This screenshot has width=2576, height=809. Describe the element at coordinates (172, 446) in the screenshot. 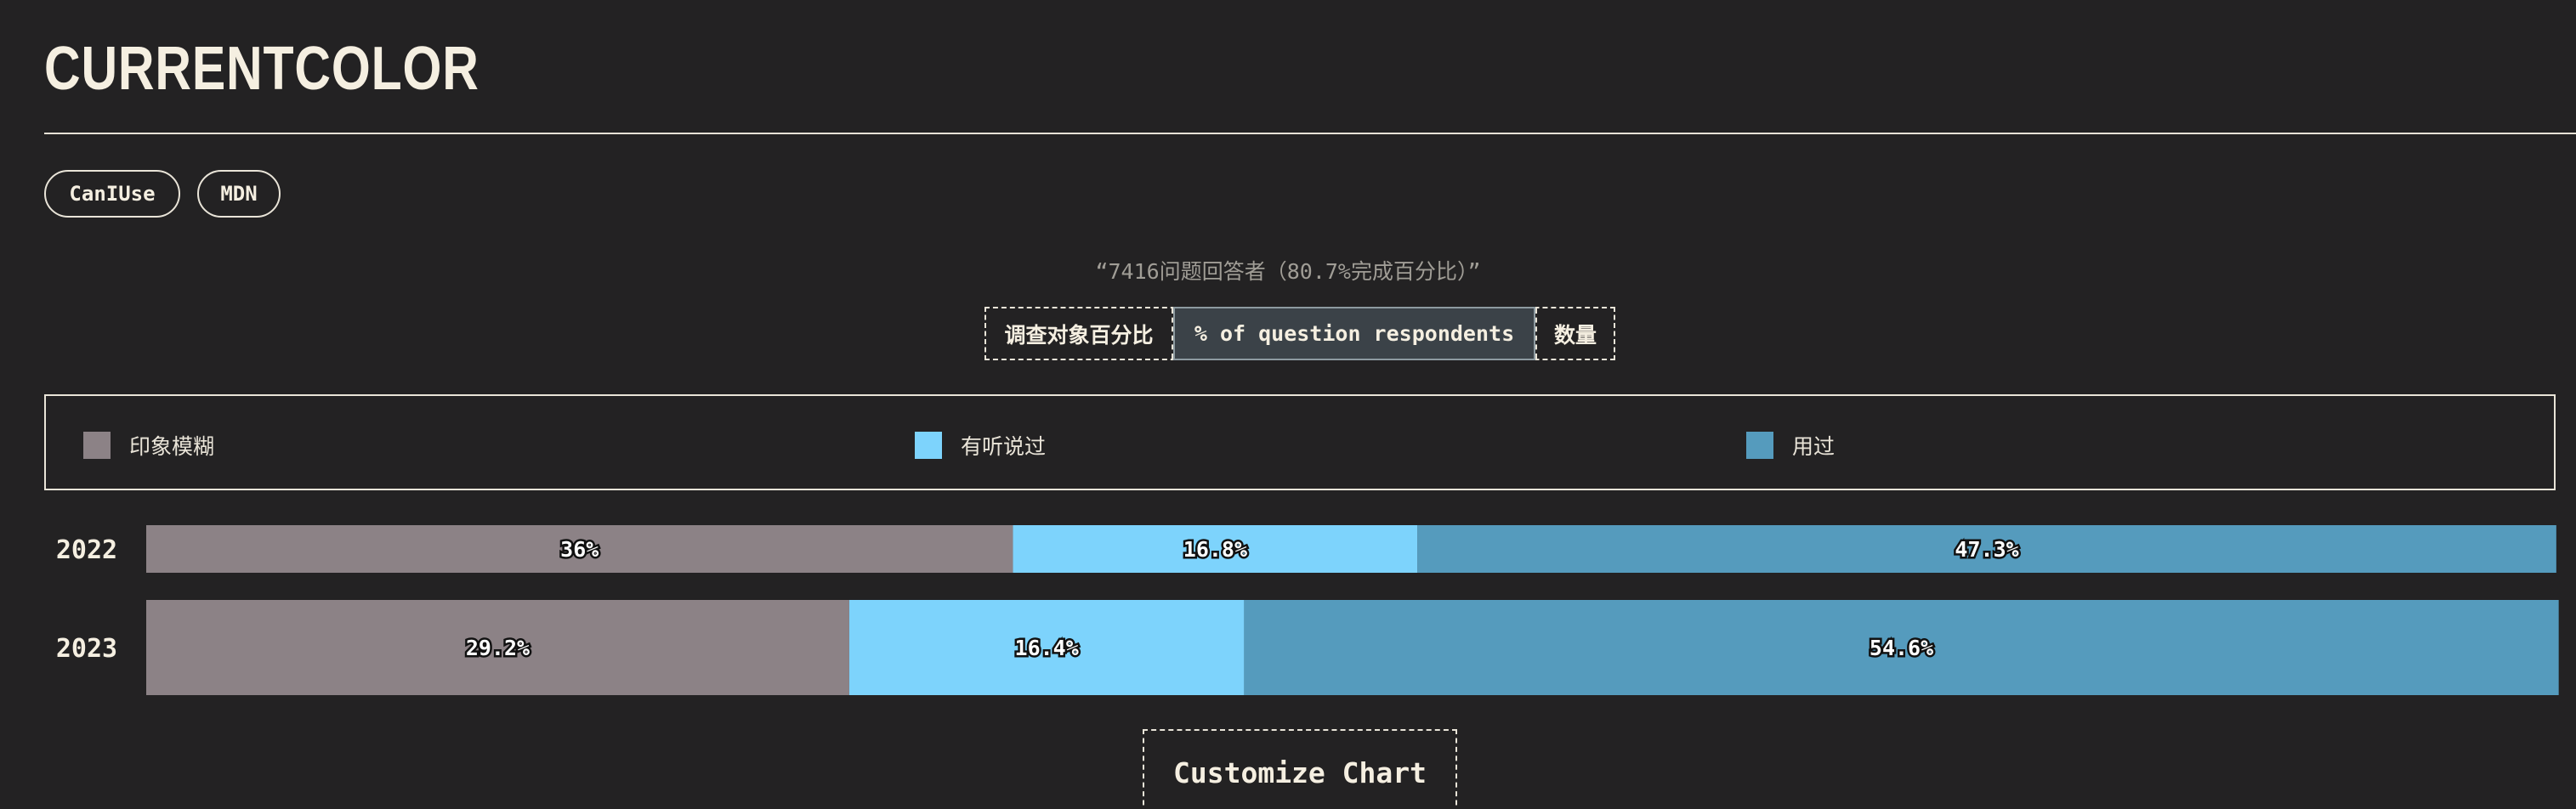

I see `legend-label-vague: 印象模糊` at that location.